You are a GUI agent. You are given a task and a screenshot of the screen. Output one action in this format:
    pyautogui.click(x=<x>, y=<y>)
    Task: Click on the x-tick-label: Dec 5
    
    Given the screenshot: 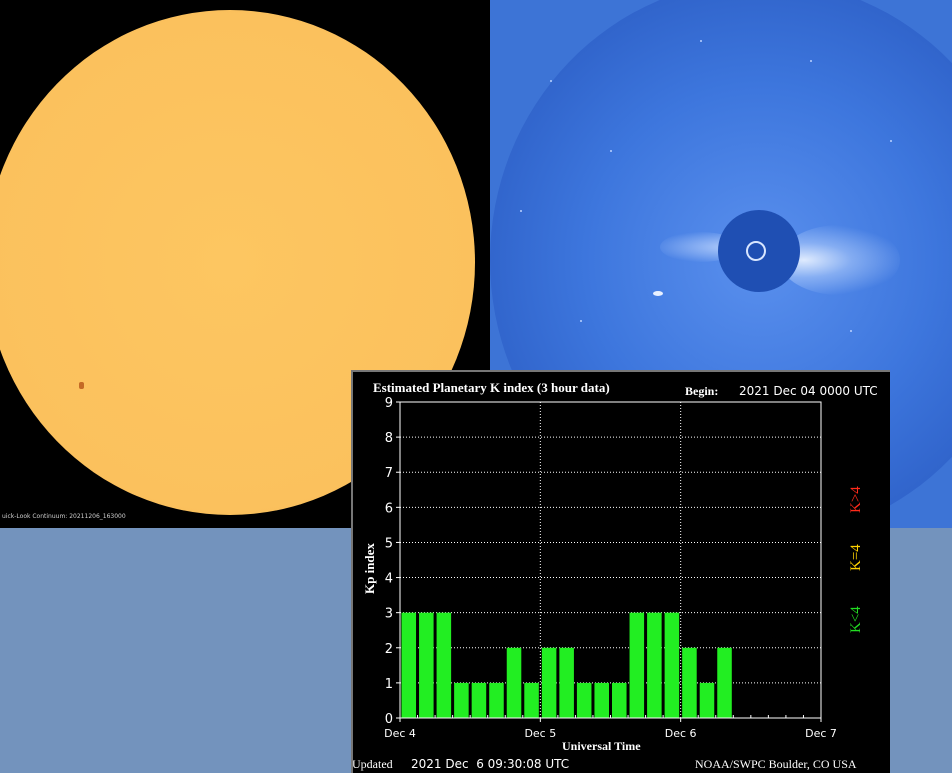 What is the action you would take?
    pyautogui.click(x=540, y=733)
    